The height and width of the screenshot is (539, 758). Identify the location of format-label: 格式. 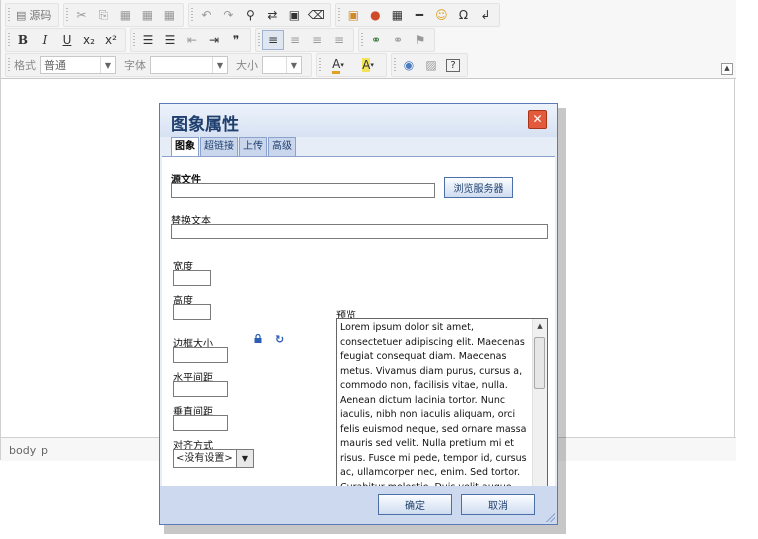
(25, 65).